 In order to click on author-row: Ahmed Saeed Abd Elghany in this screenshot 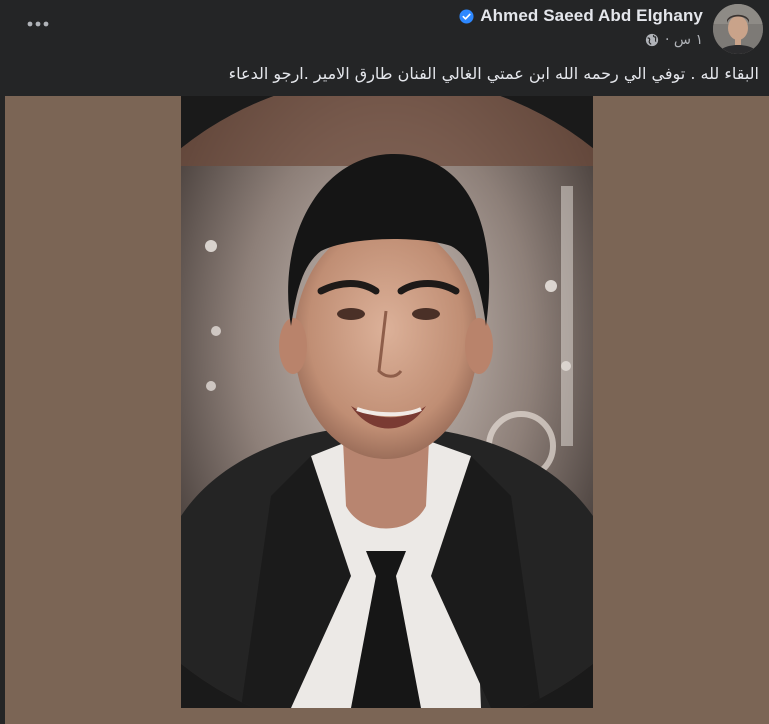, I will do `click(581, 16)`.